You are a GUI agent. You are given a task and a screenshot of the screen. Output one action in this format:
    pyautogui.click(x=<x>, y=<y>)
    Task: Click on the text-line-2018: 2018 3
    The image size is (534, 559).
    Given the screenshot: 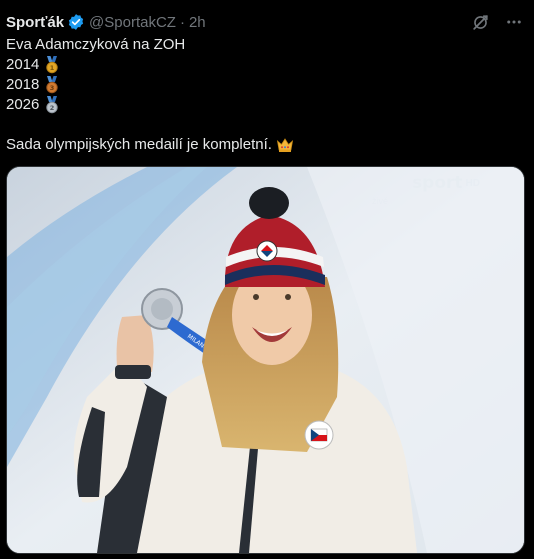 What is the action you would take?
    pyautogui.click(x=150, y=85)
    